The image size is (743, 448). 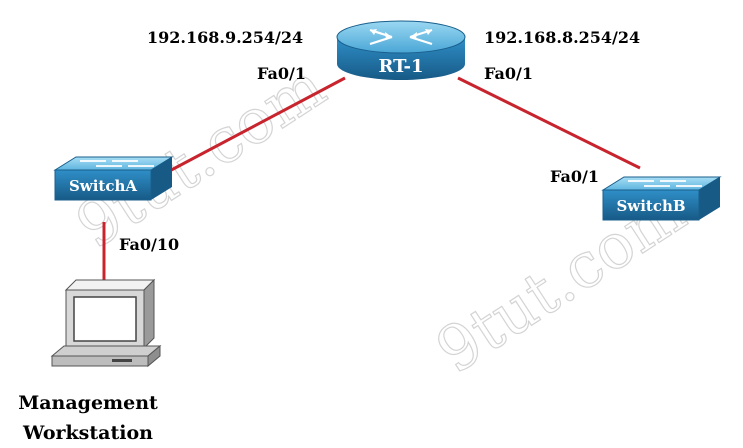 I want to click on switch-b-port-label: Fa0/1, so click(x=574, y=176).